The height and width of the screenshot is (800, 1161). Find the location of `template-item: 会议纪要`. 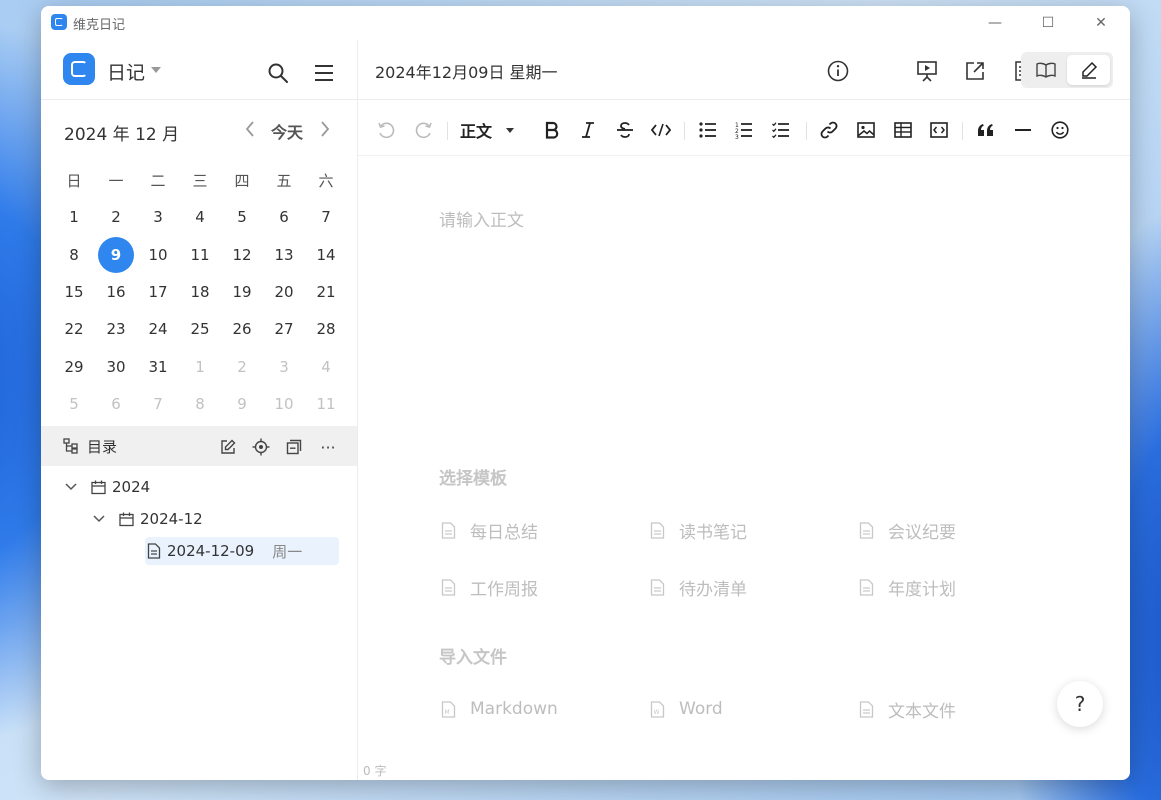

template-item: 会议纪要 is located at coordinates (907, 530).